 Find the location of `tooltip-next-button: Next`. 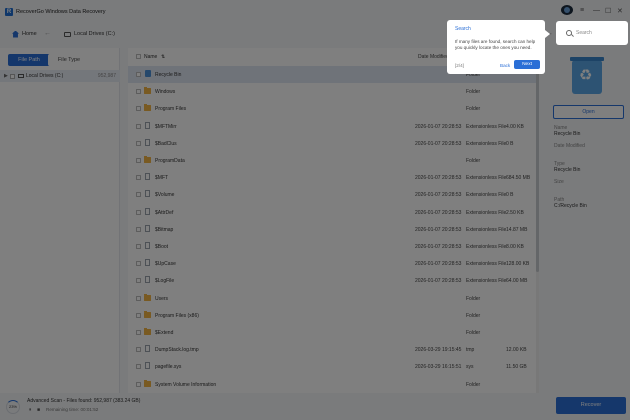

tooltip-next-button: Next is located at coordinates (527, 64).